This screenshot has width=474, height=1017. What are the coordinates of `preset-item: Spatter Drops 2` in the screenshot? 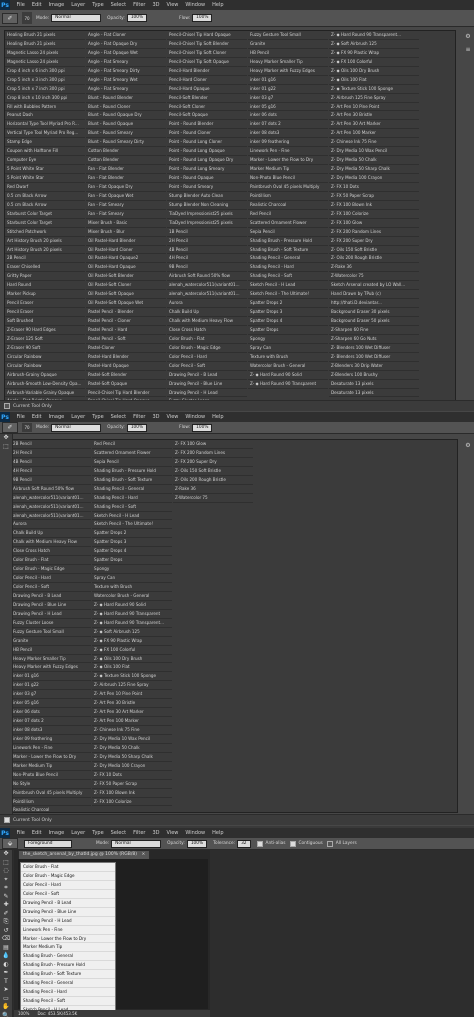 It's located at (288, 304).